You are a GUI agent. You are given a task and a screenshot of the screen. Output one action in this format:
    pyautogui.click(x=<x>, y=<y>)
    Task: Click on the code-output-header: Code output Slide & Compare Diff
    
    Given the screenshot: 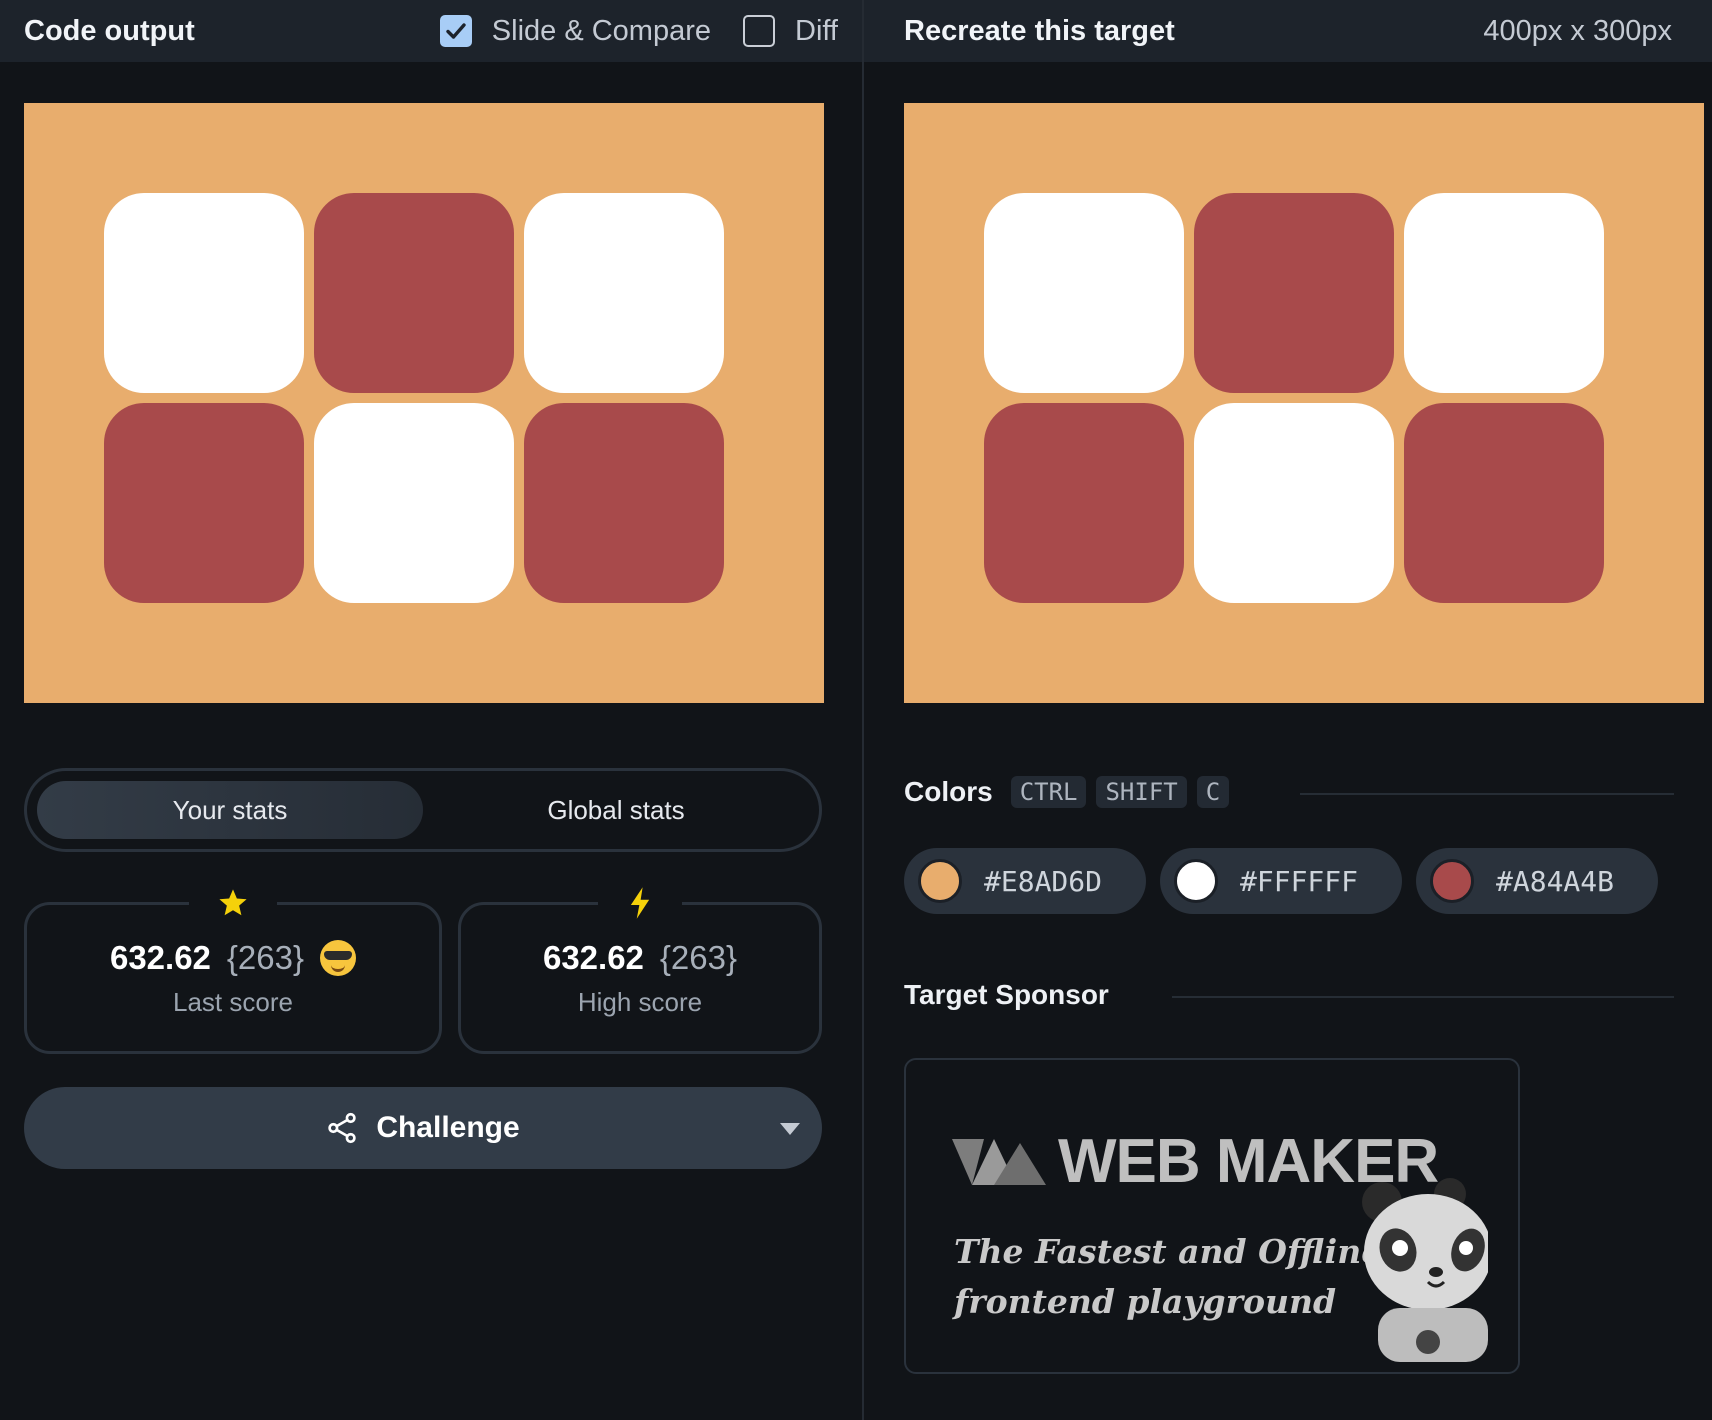 What is the action you would take?
    pyautogui.click(x=431, y=31)
    